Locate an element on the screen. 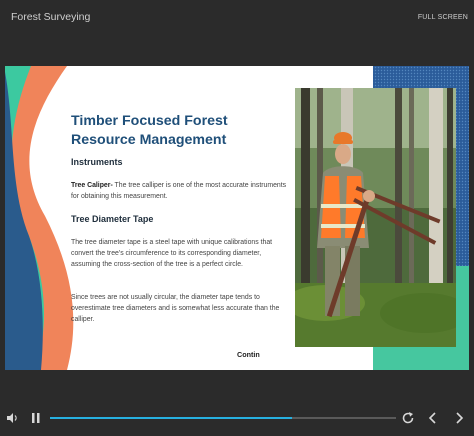 The width and height of the screenshot is (474, 436). player-controls is located at coordinates (237, 418).